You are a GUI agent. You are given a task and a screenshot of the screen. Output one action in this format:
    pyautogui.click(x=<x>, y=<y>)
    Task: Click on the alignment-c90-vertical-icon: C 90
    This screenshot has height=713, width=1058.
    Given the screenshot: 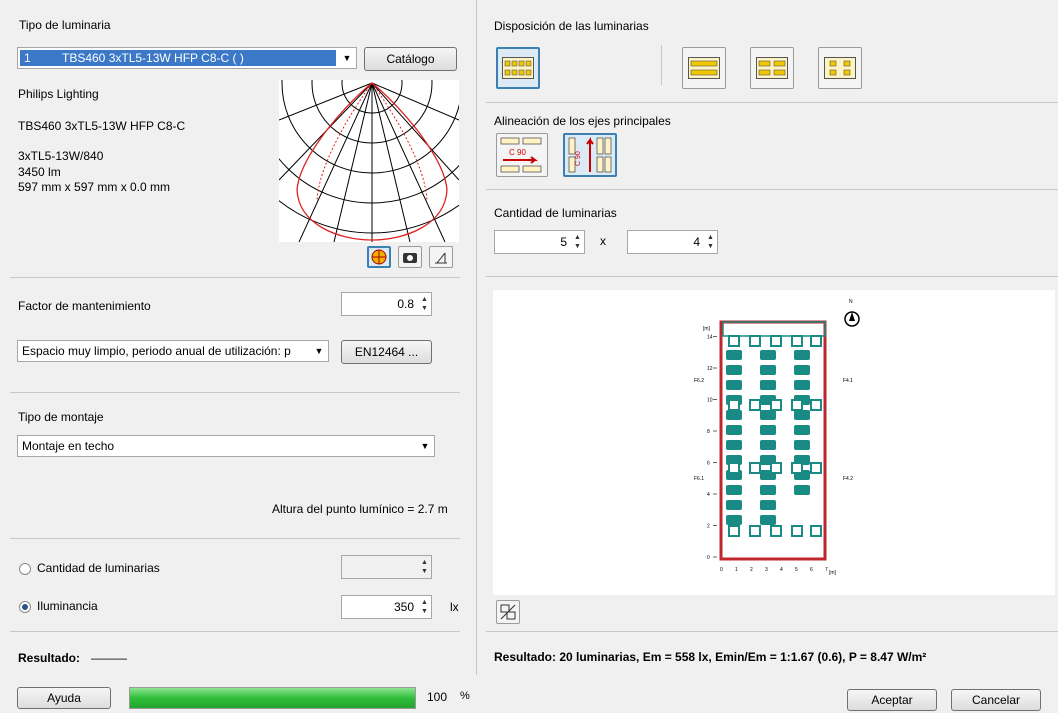 What is the action you would take?
    pyautogui.click(x=590, y=155)
    